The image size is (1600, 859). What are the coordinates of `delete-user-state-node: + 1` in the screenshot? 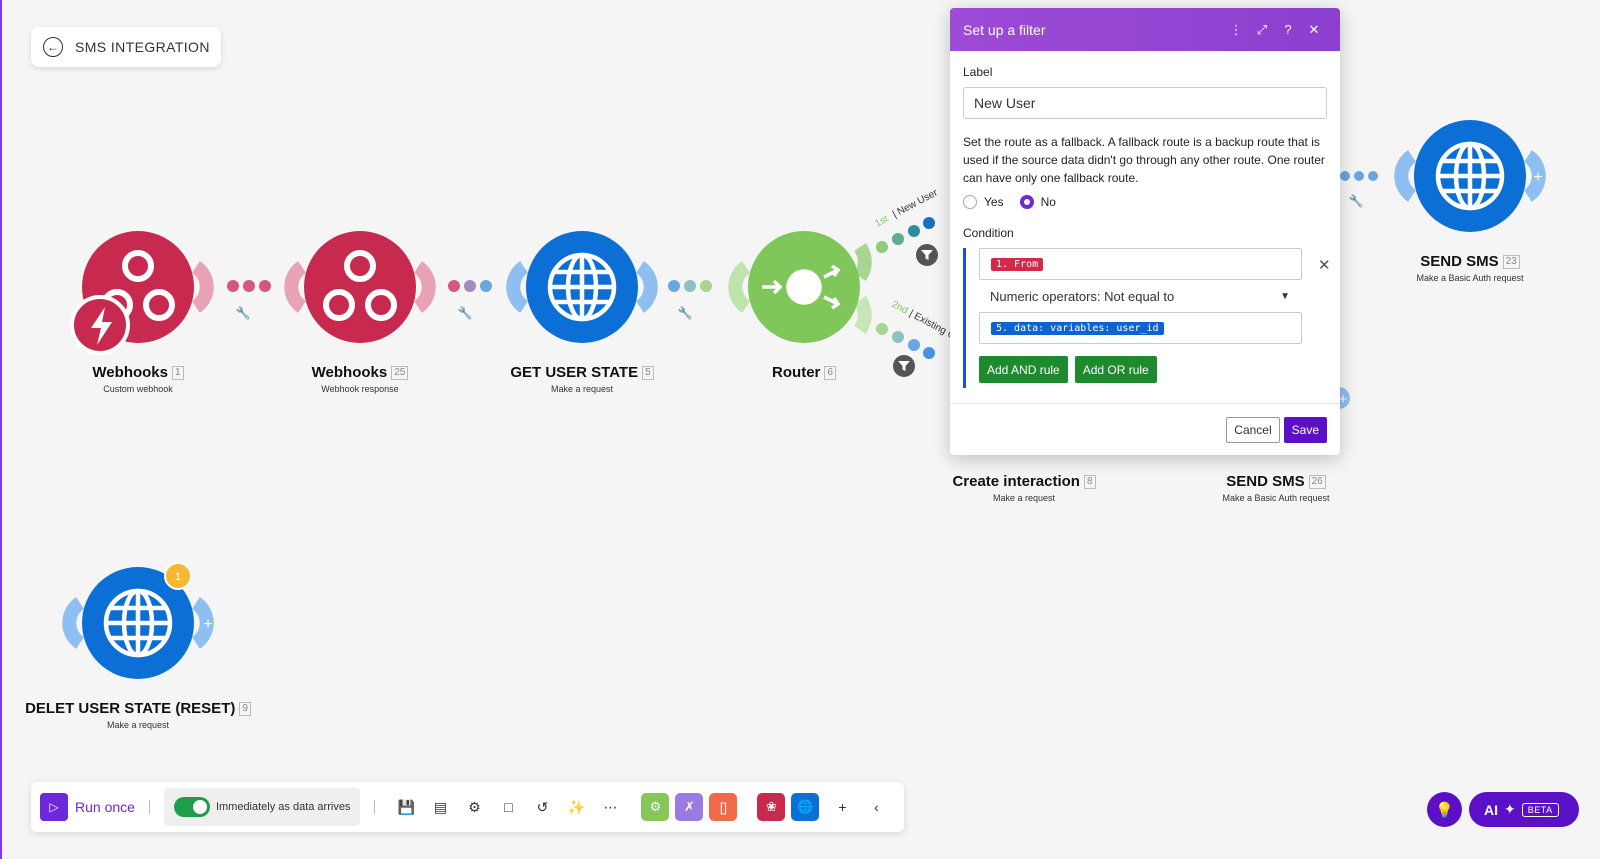 It's located at (138, 620).